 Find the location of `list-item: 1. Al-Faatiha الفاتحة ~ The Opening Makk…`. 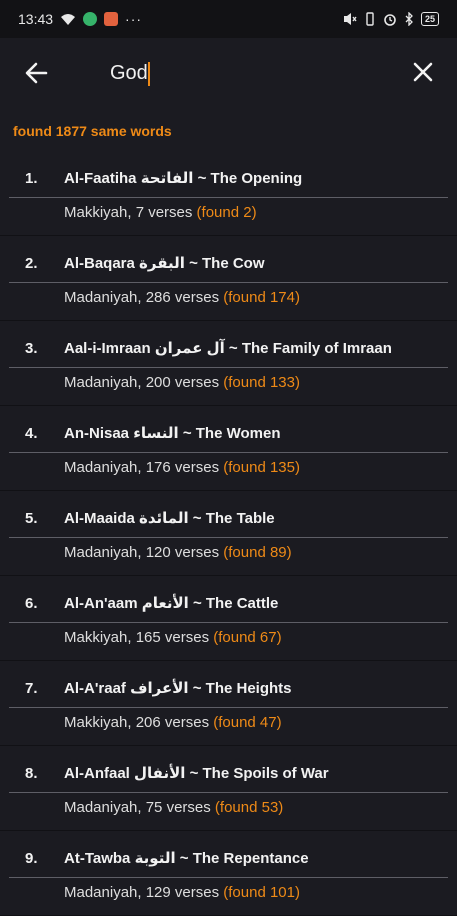

list-item: 1. Al-Faatiha الفاتحة ~ The Opening Makk… is located at coordinates (228, 193).